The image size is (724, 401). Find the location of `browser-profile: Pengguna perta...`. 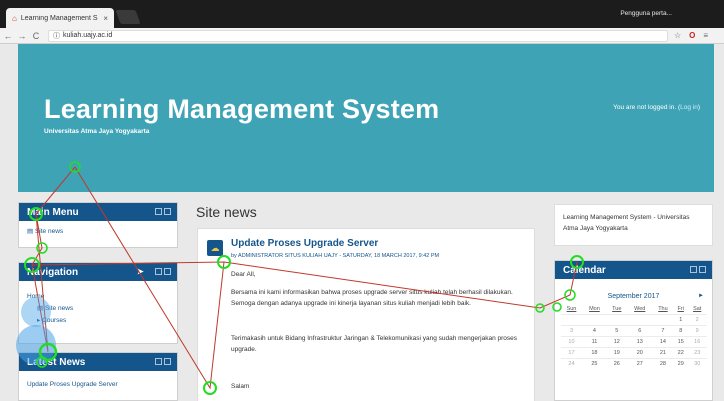

browser-profile: Pengguna perta... is located at coordinates (646, 13).